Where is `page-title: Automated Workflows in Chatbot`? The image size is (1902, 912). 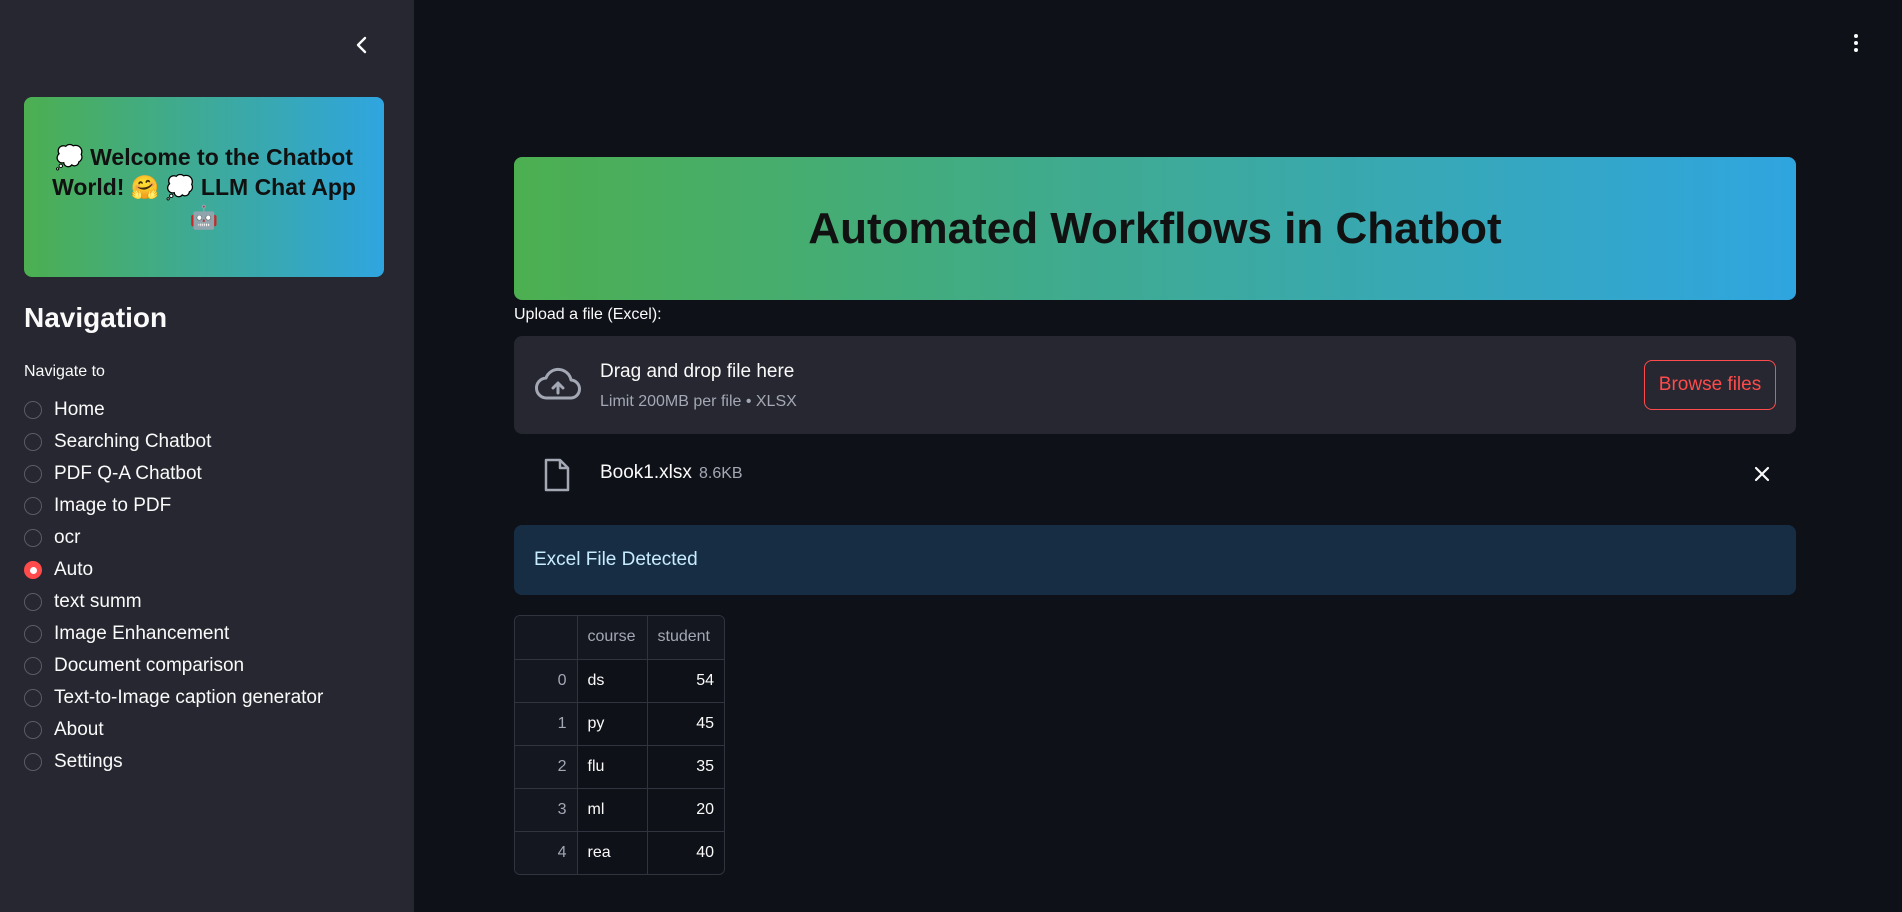
page-title: Automated Workflows in Chatbot is located at coordinates (1155, 228).